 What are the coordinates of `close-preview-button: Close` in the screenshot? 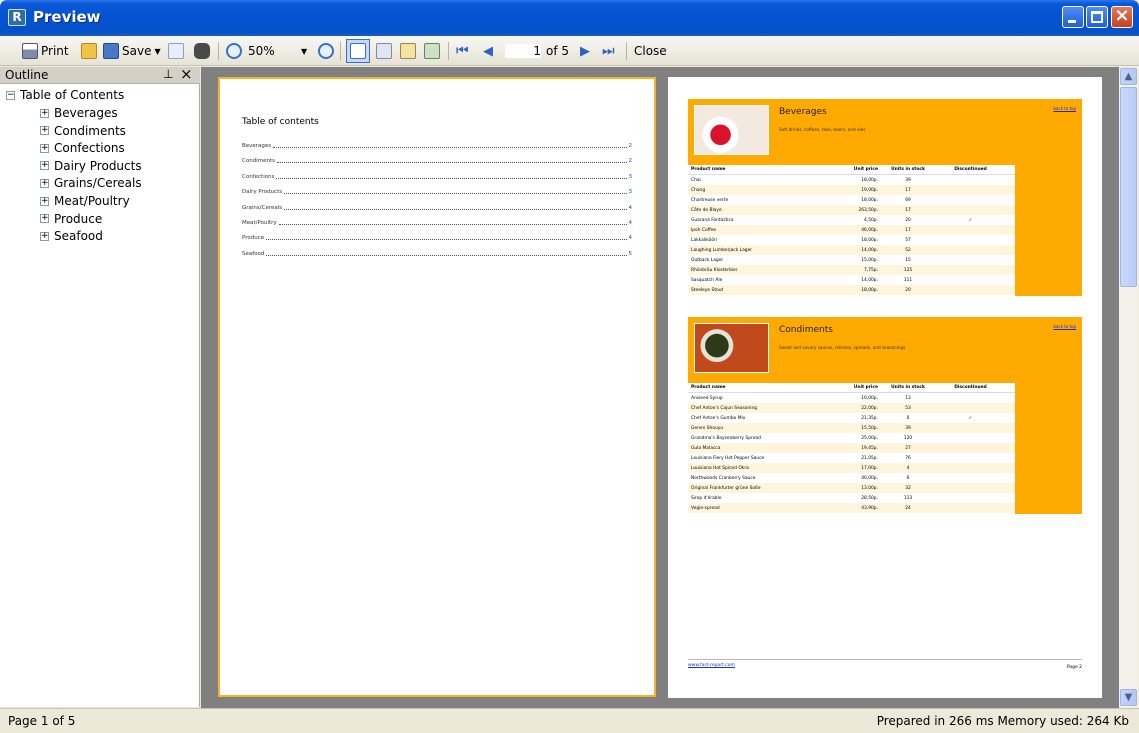 It's located at (650, 51).